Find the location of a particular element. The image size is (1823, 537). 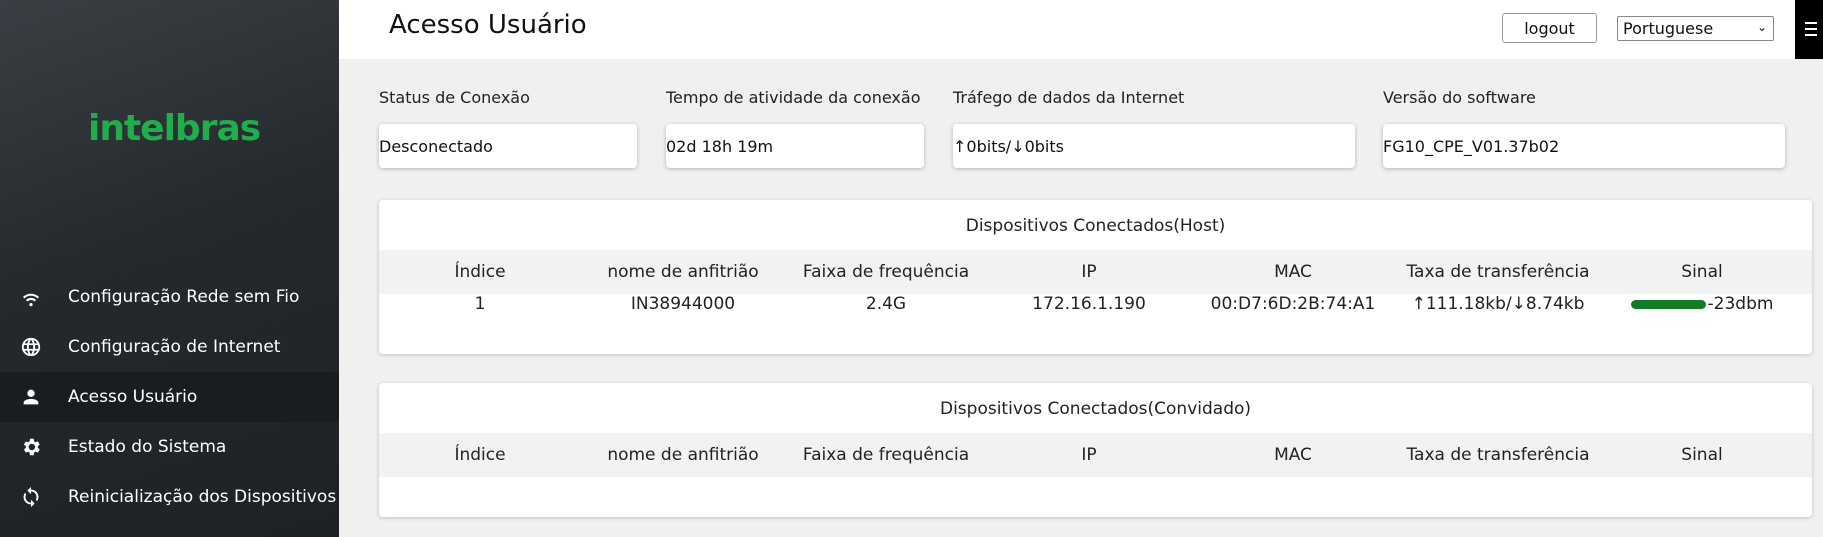

host-devices-title: Dispositivos Conectados(Host) is located at coordinates (1095, 226).